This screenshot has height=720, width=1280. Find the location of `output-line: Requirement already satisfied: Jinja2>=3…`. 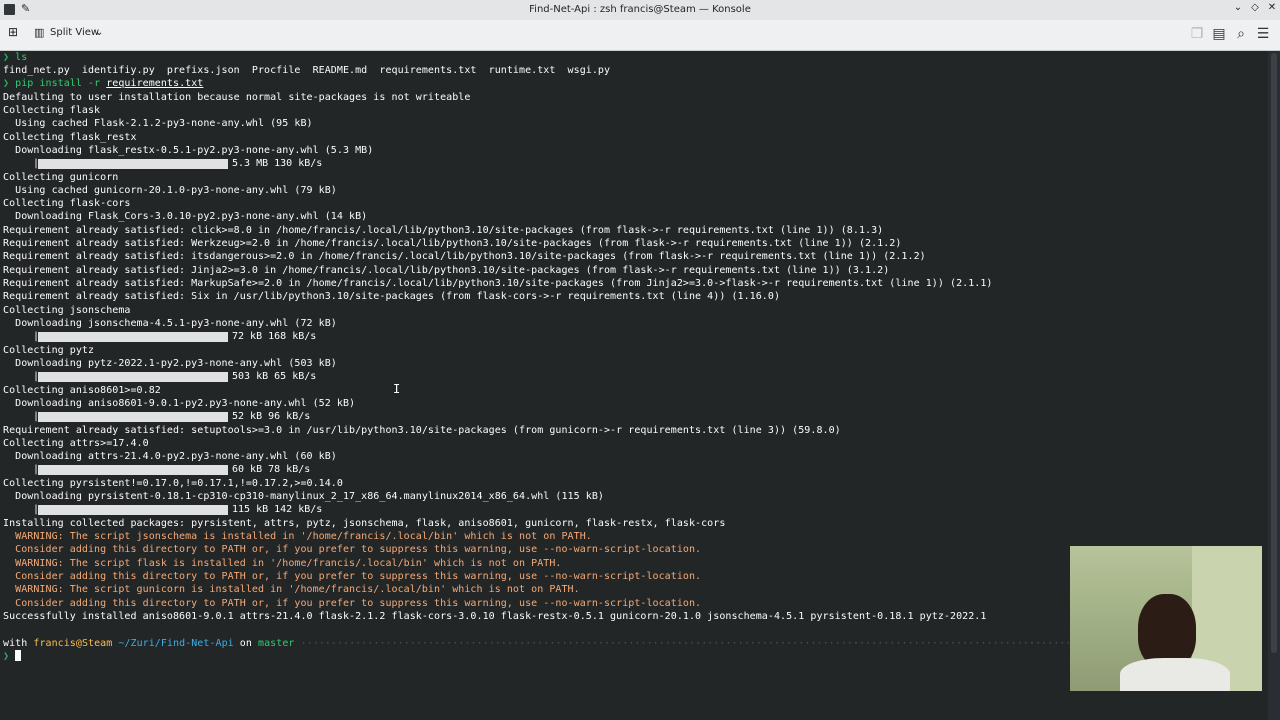

output-line: Requirement already satisfied: Jinja2>=3… is located at coordinates (446, 270).